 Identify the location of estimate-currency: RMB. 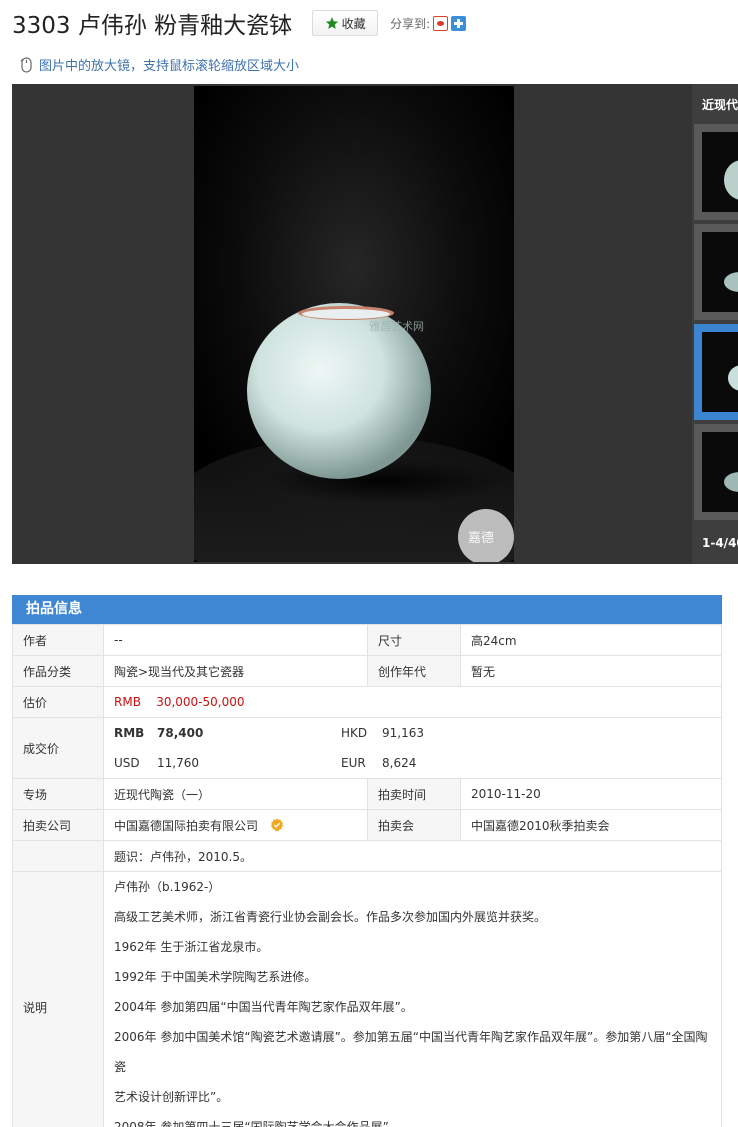
(127, 702).